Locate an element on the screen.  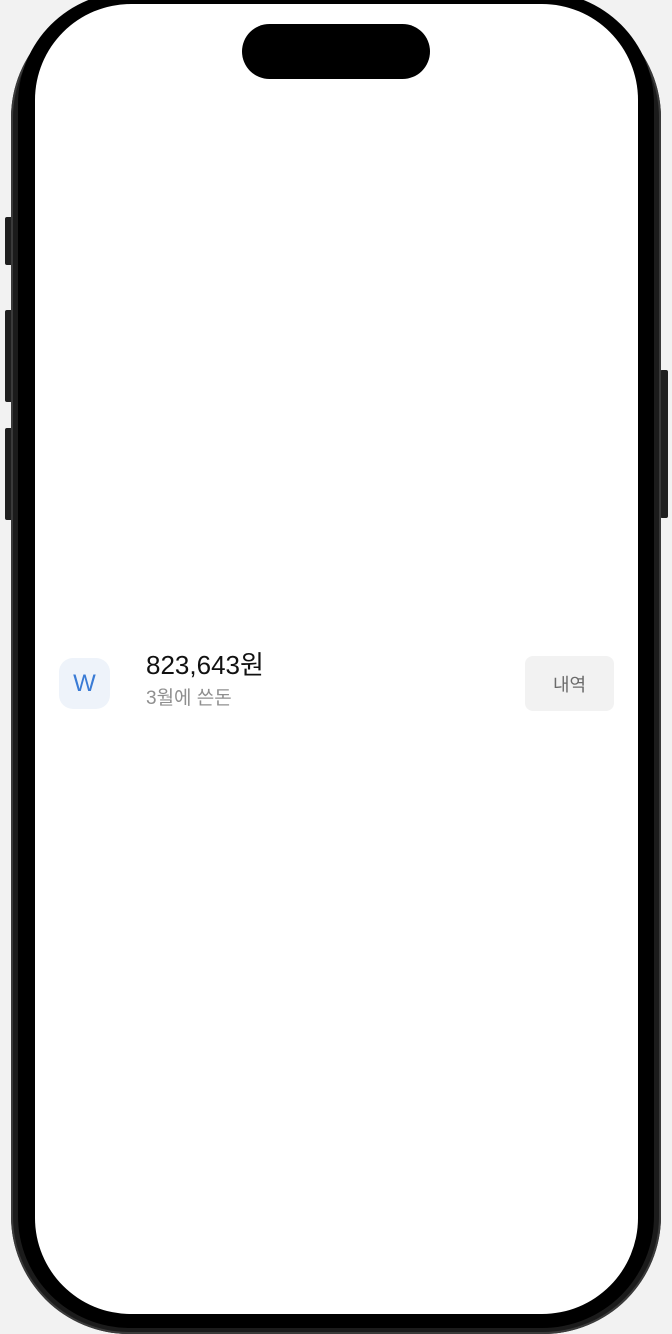
won-icon: W is located at coordinates (84, 683).